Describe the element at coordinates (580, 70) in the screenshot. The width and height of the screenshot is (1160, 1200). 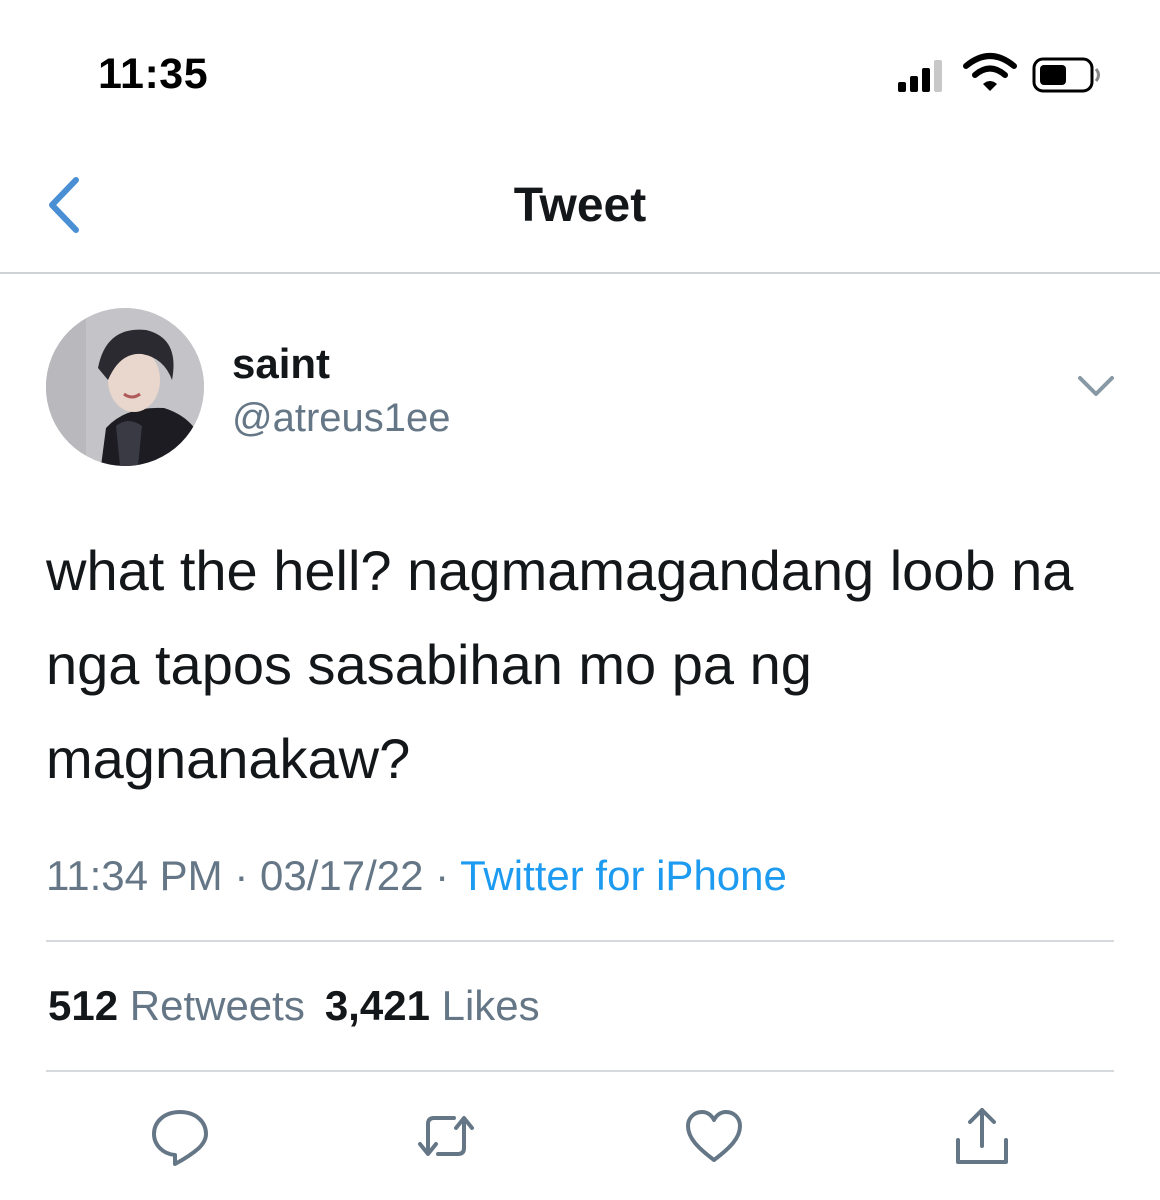
I see `status-bar: 11:35` at that location.